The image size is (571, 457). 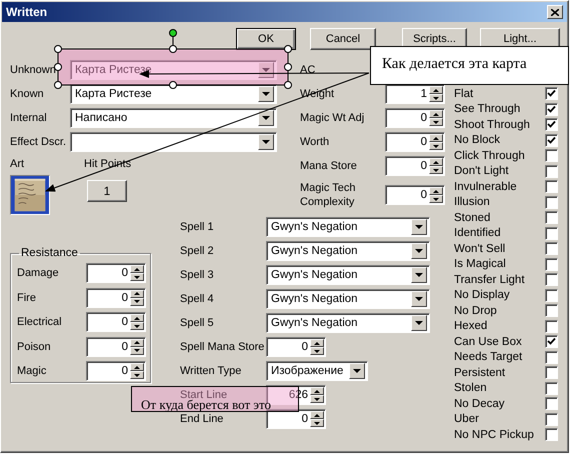 I want to click on checkbox-label: Invulnerable, so click(x=486, y=186).